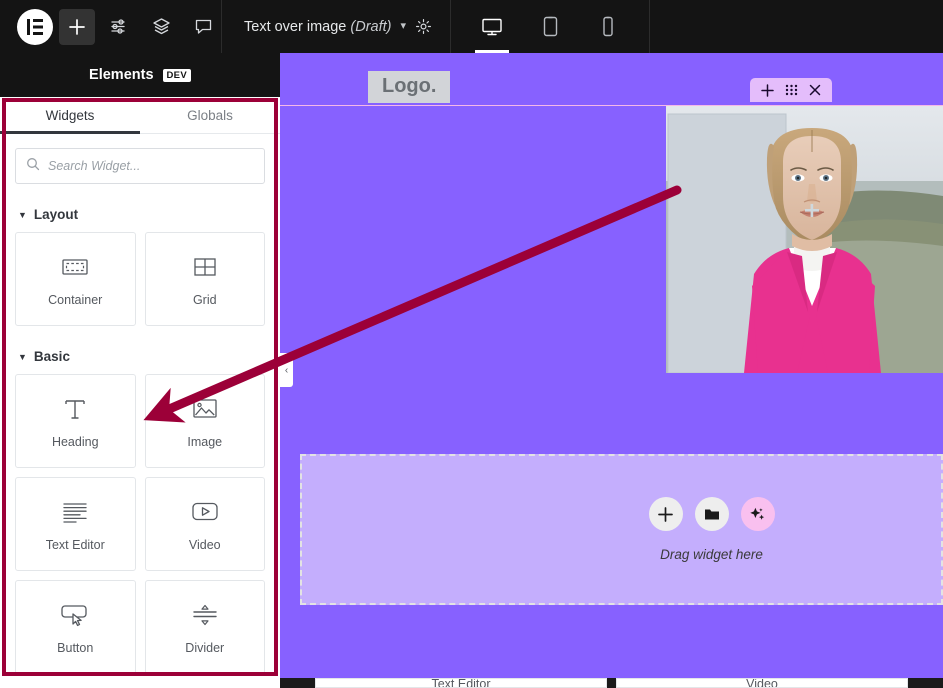 The width and height of the screenshot is (943, 688). What do you see at coordinates (22, 356) in the screenshot?
I see `caret-down-icon-basic: ▼` at bounding box center [22, 356].